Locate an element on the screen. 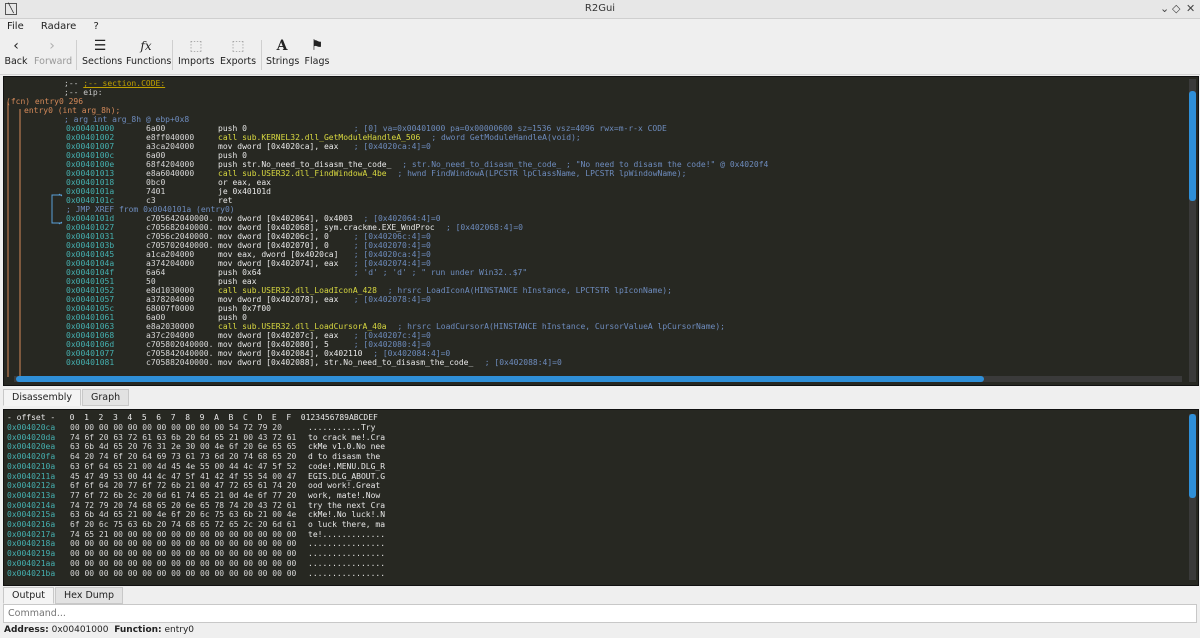 The width and height of the screenshot is (1200, 638). disasm-comment: ; [0x402084:4]=0 is located at coordinates (412, 353).